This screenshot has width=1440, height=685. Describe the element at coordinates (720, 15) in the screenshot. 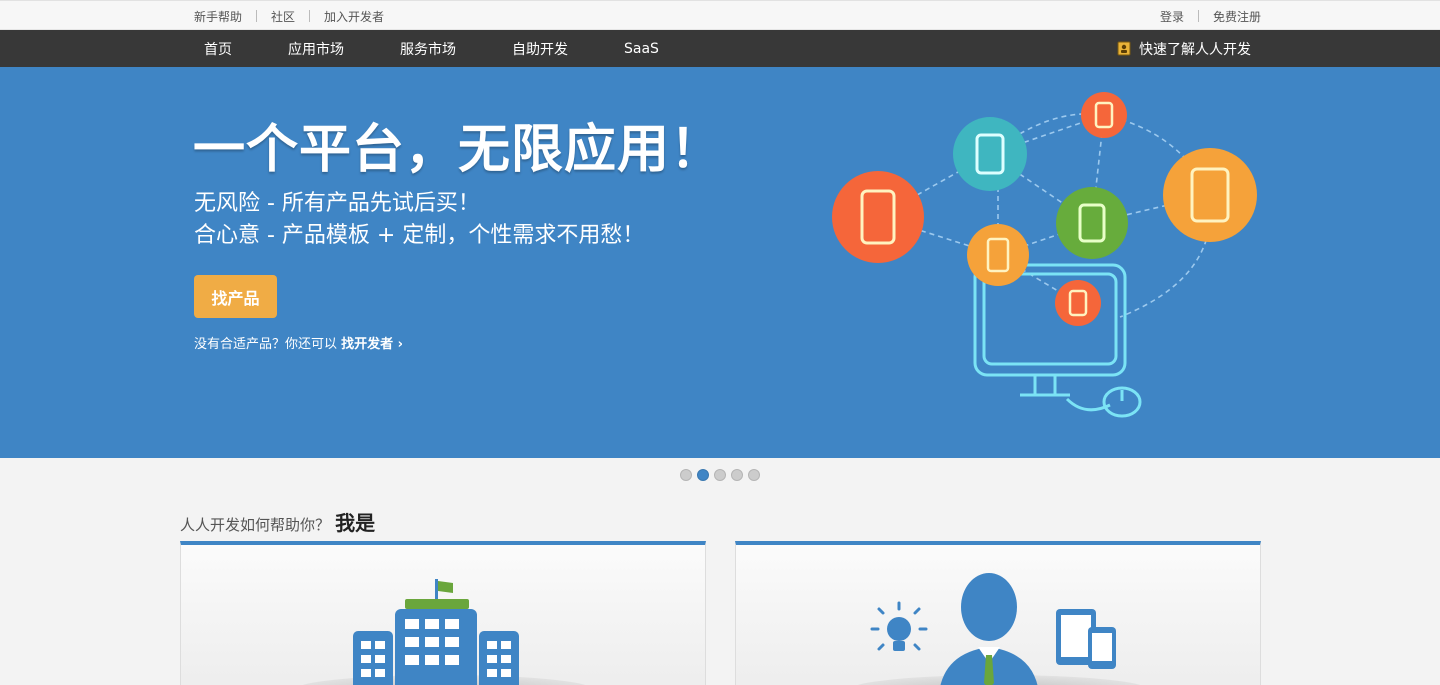

I see `top-utility-bar: 新手帮助 社区 加入开发者 登录 免费注册` at that location.